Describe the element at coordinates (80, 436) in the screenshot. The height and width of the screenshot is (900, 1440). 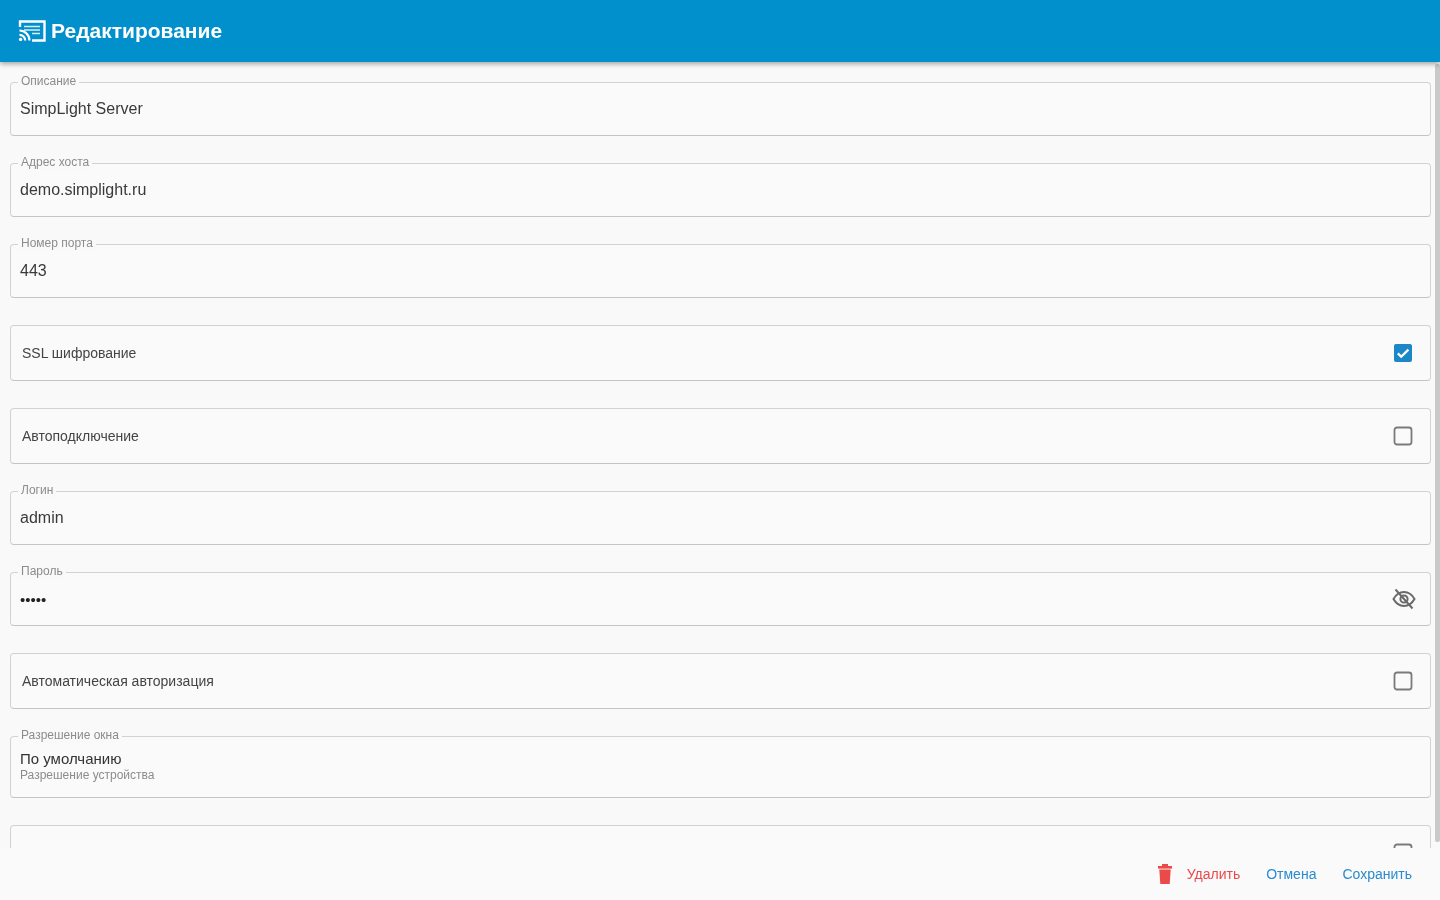
I see `checkbox-label: Автоподключение` at that location.